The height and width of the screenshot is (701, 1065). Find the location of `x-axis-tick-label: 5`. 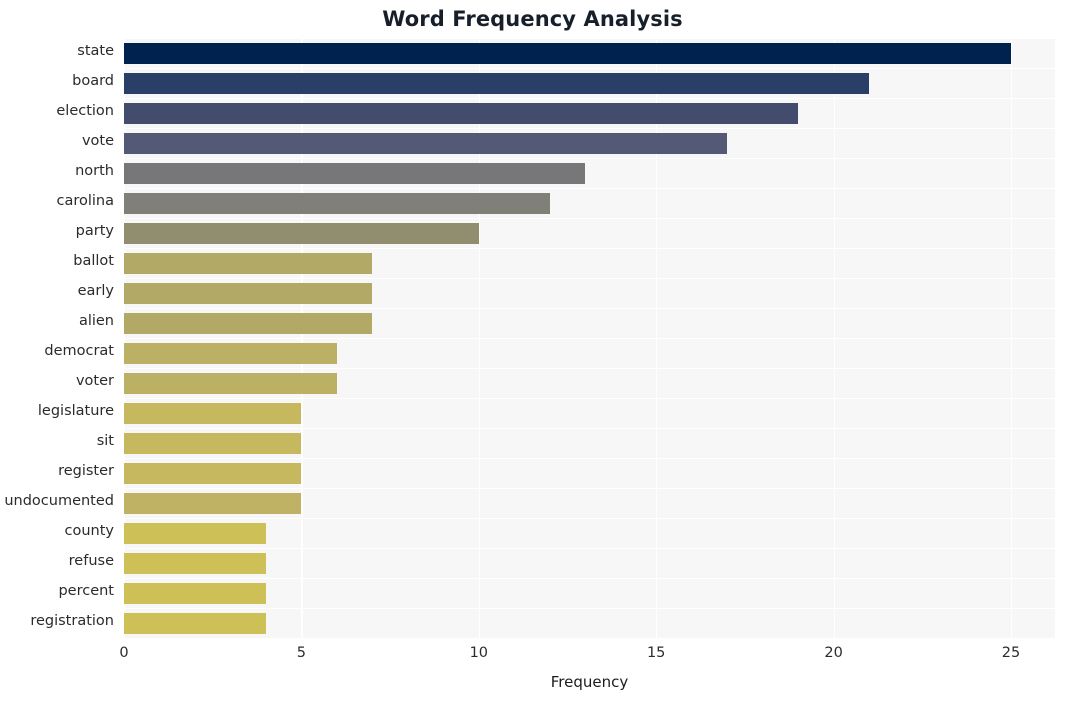

x-axis-tick-label: 5 is located at coordinates (301, 653).